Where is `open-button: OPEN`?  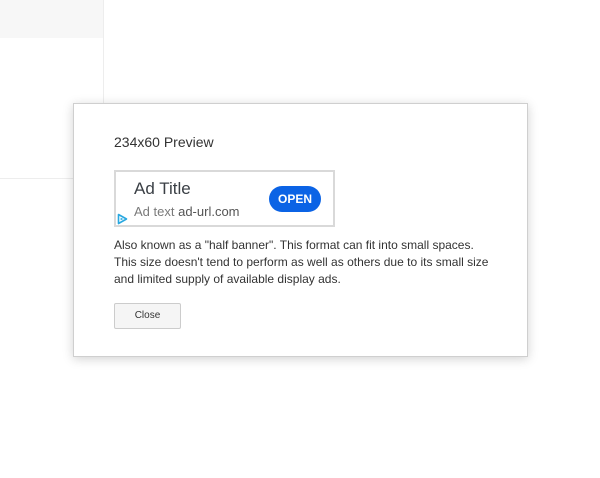
open-button: OPEN is located at coordinates (295, 199).